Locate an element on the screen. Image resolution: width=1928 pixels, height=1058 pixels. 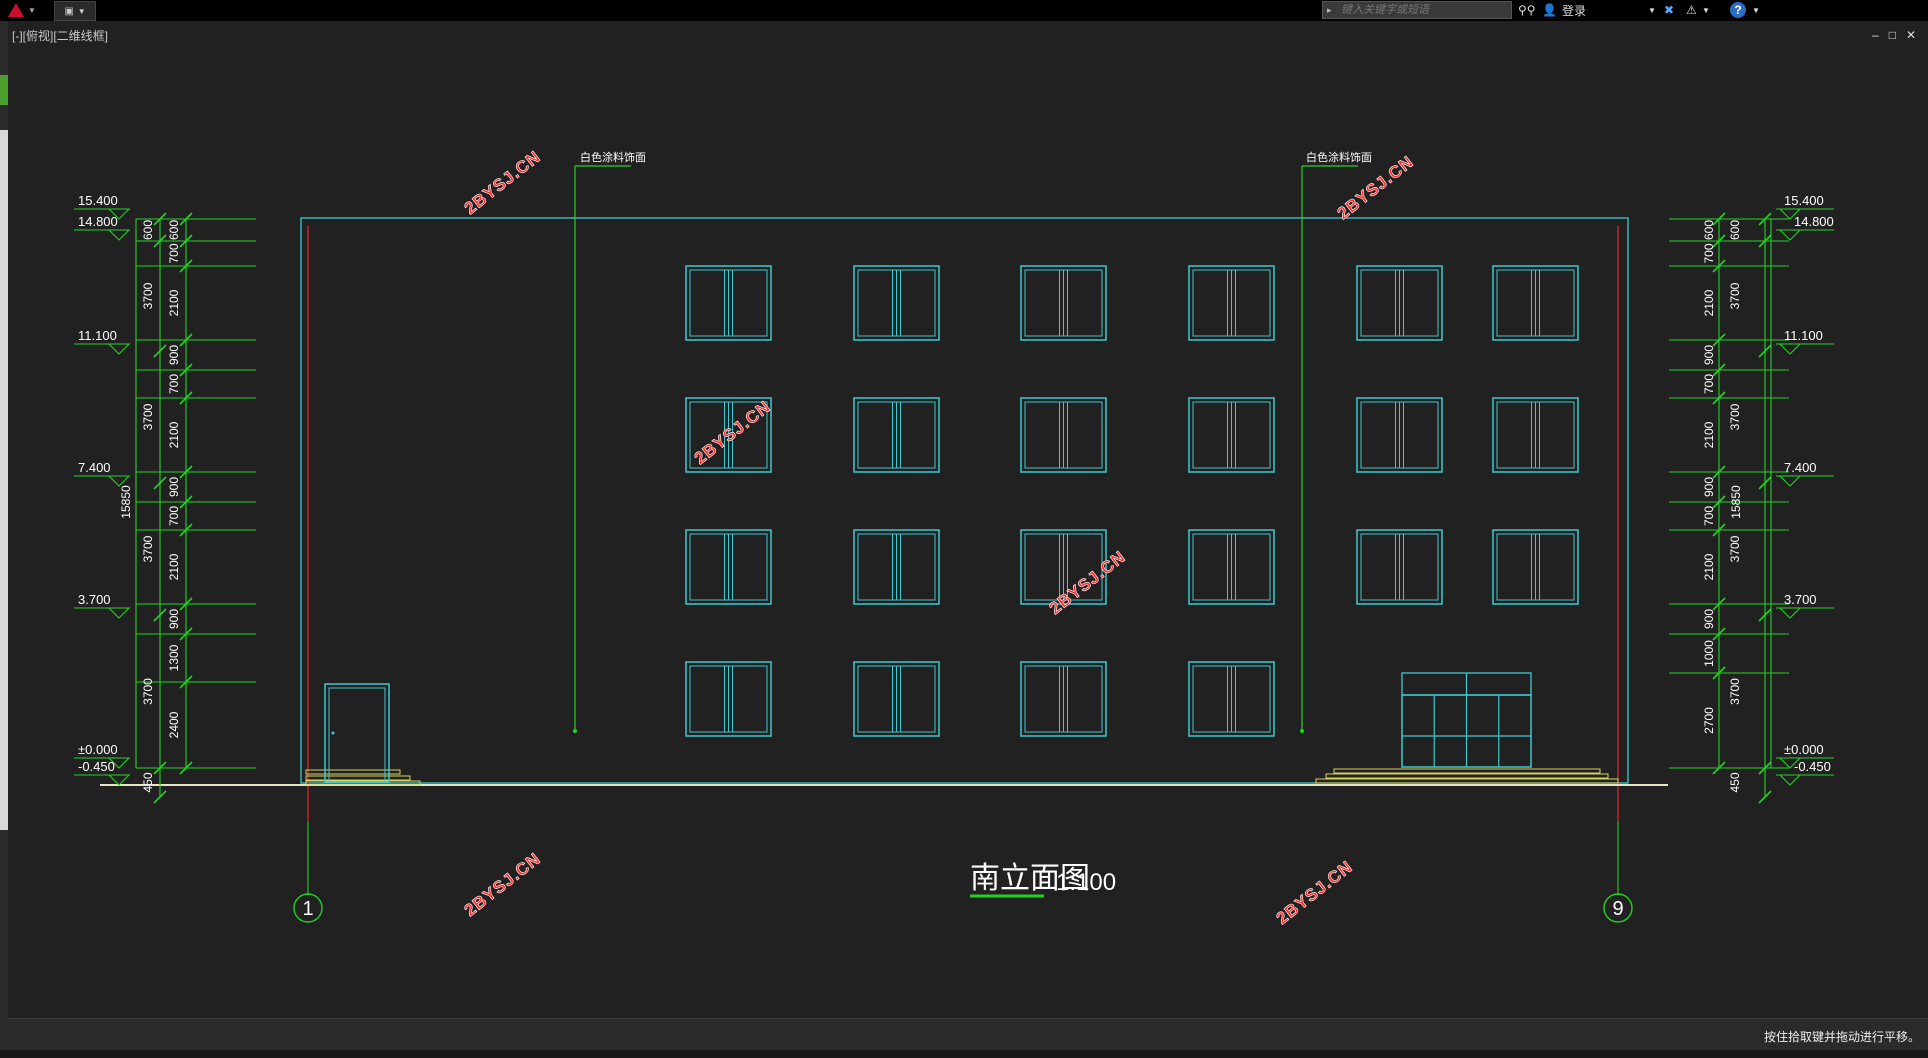
status-bar: 按住拾取键并拖动进行平移。 is located at coordinates (968, 1034).